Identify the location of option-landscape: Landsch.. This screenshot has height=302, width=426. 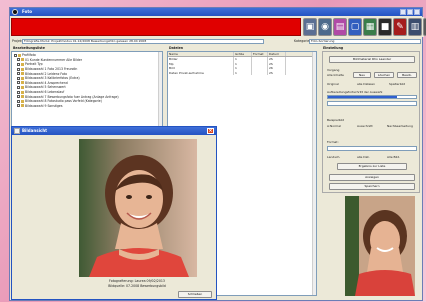
(333, 157).